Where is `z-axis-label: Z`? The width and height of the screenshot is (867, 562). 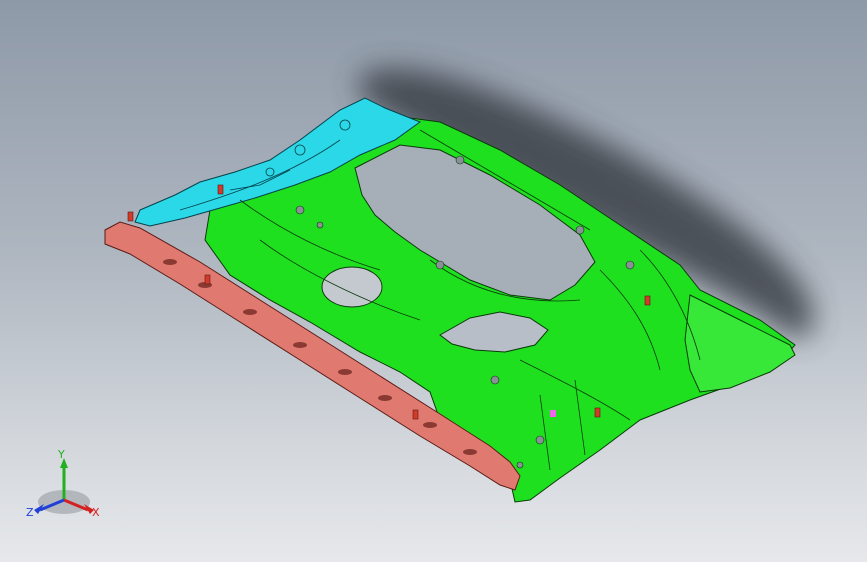
z-axis-label: Z is located at coordinates (30, 512).